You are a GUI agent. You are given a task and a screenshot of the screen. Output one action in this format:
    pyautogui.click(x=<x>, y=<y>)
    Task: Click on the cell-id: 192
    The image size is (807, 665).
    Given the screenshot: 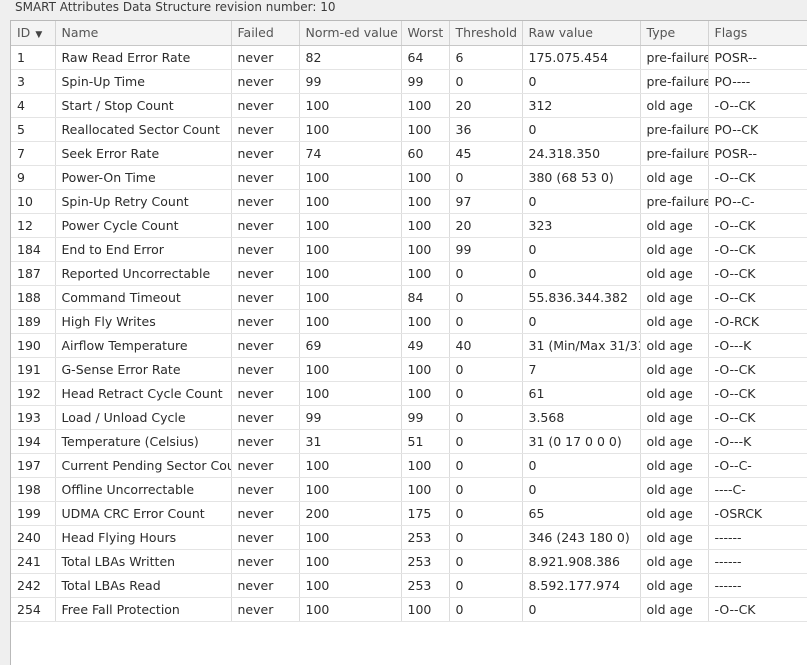 What is the action you would take?
    pyautogui.click(x=33, y=393)
    